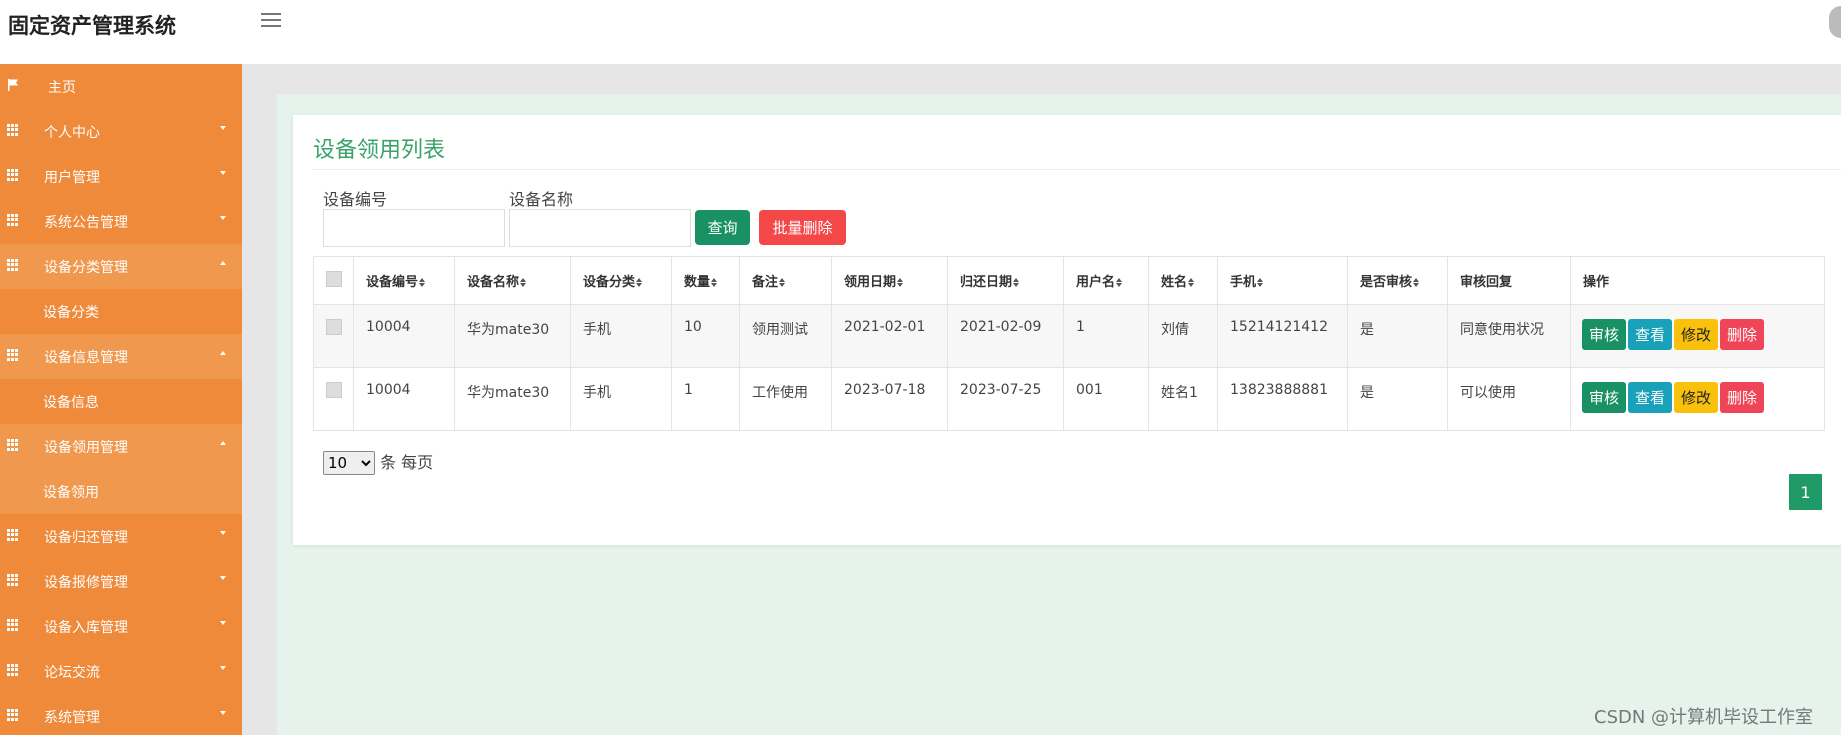 Image resolution: width=1841 pixels, height=735 pixels. Describe the element at coordinates (86, 268) in the screenshot. I see `sidebar-item-label: 设备分类管理` at that location.